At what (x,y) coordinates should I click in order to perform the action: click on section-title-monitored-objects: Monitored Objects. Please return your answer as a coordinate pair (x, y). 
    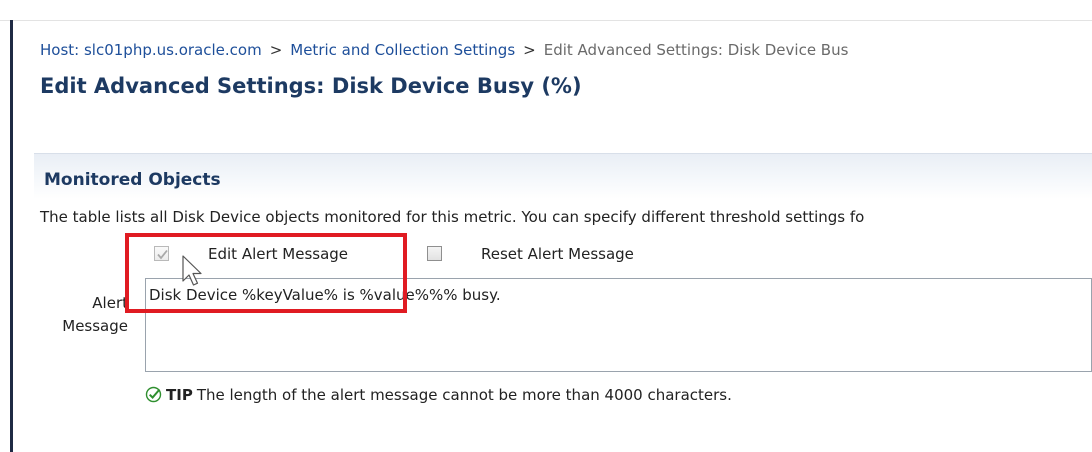
    Looking at the image, I should click on (132, 180).